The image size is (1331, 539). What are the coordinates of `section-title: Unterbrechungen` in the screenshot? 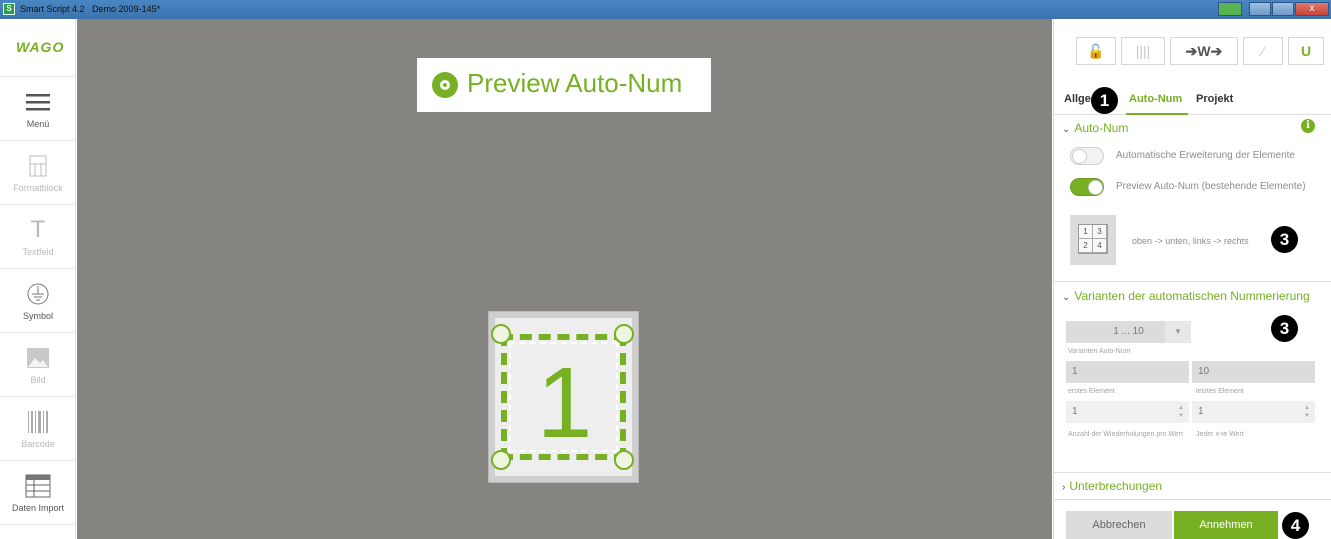 It's located at (1116, 486).